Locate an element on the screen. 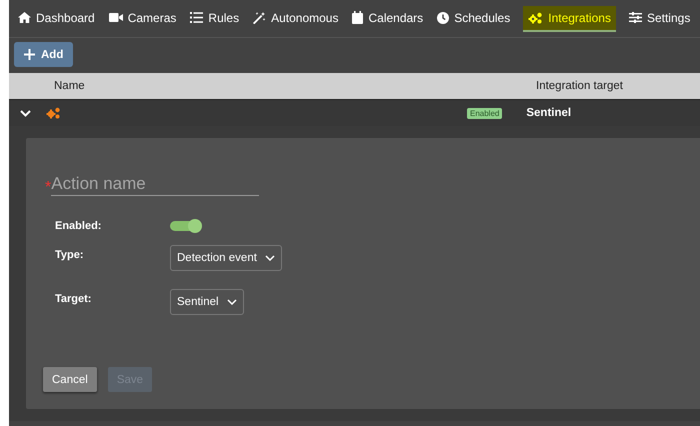  dropdown: Detection event is located at coordinates (226, 258).